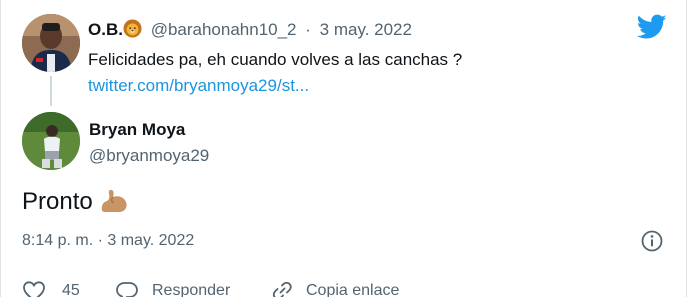 The height and width of the screenshot is (297, 687). What do you see at coordinates (57, 201) in the screenshot?
I see `main-tweet-text: Pronto` at bounding box center [57, 201].